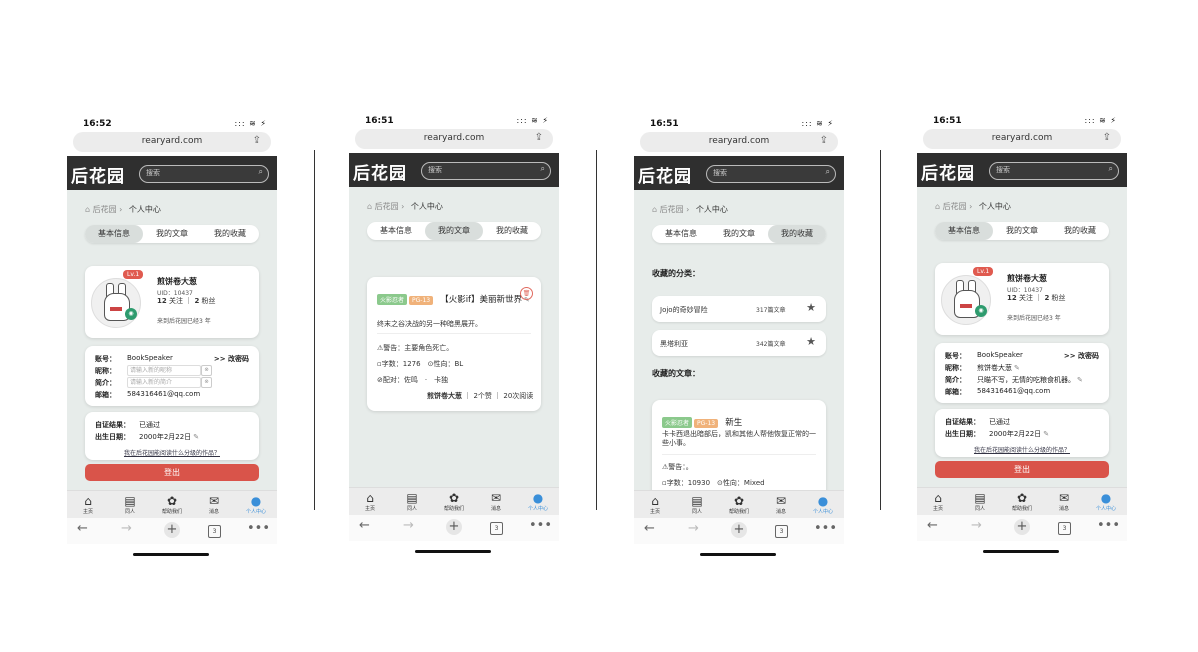  What do you see at coordinates (739, 309) in the screenshot?
I see `favorite-category-item: Jojo的奇妙冒险 317篇文章 ★` at bounding box center [739, 309].